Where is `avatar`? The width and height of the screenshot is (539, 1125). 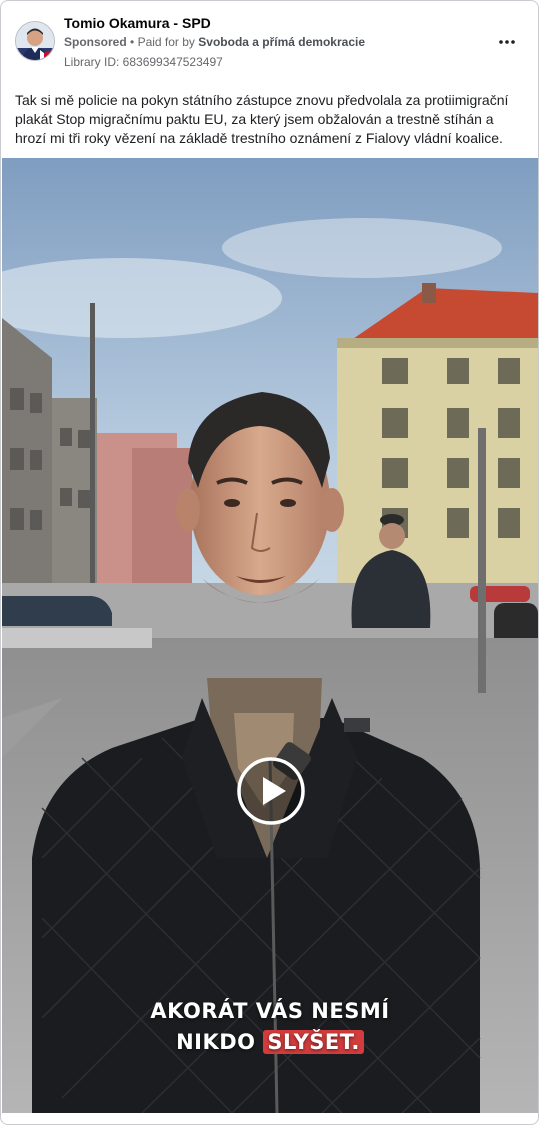 avatar is located at coordinates (35, 41).